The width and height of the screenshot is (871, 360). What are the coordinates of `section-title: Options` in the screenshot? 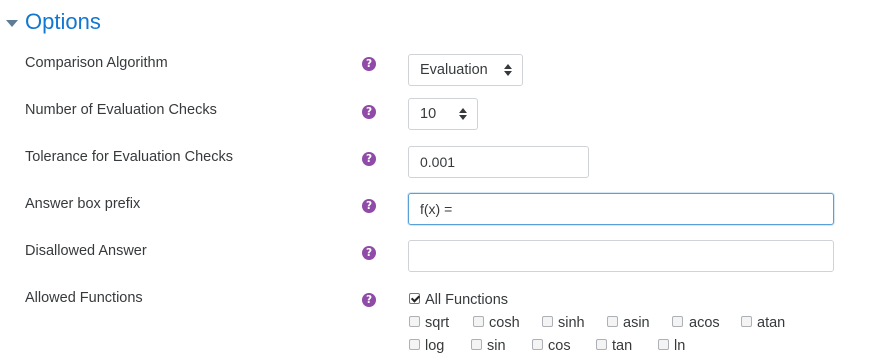 It's located at (63, 21).